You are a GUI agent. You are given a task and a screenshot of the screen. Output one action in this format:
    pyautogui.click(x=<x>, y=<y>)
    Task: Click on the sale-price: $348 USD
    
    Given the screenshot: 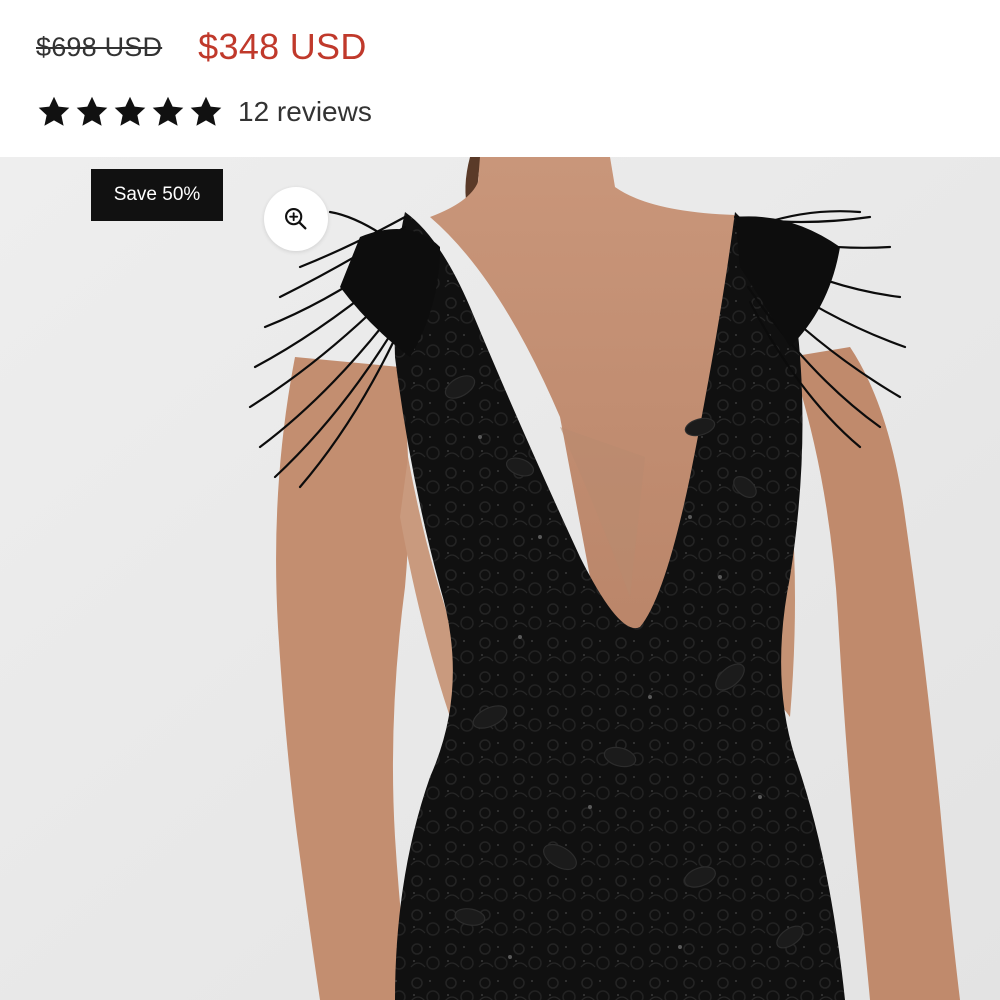 What is the action you would take?
    pyautogui.click(x=282, y=46)
    